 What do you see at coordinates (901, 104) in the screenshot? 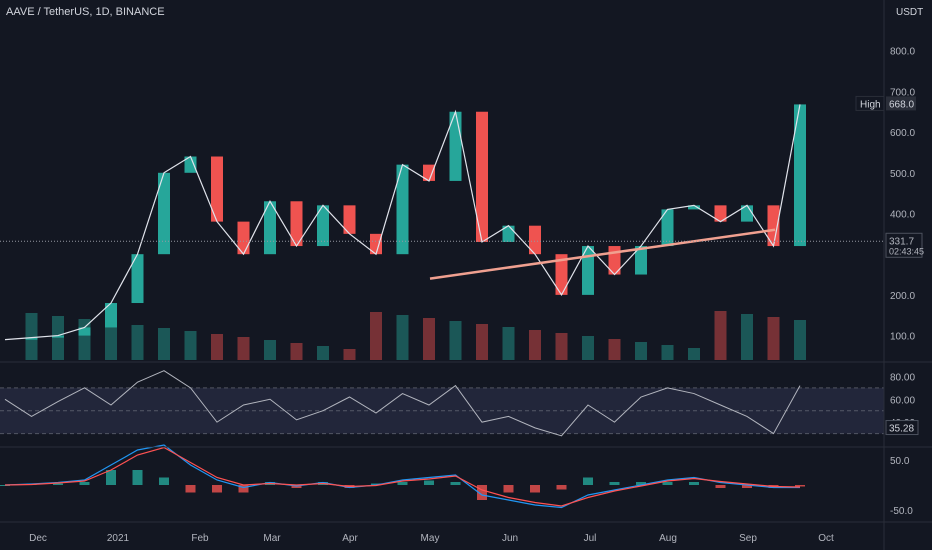
I see `high-value: 668.0` at bounding box center [901, 104].